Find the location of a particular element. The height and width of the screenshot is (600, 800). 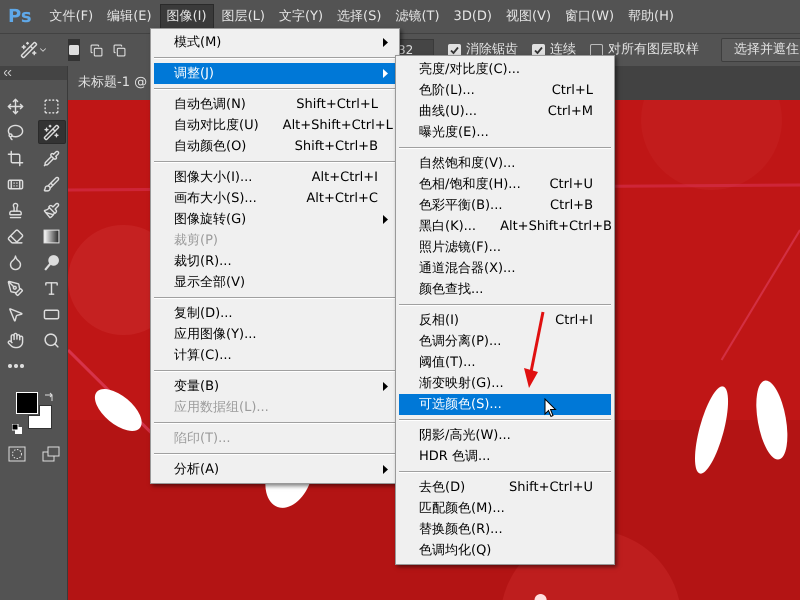

menu-bar-item: 视图(V) is located at coordinates (529, 17).